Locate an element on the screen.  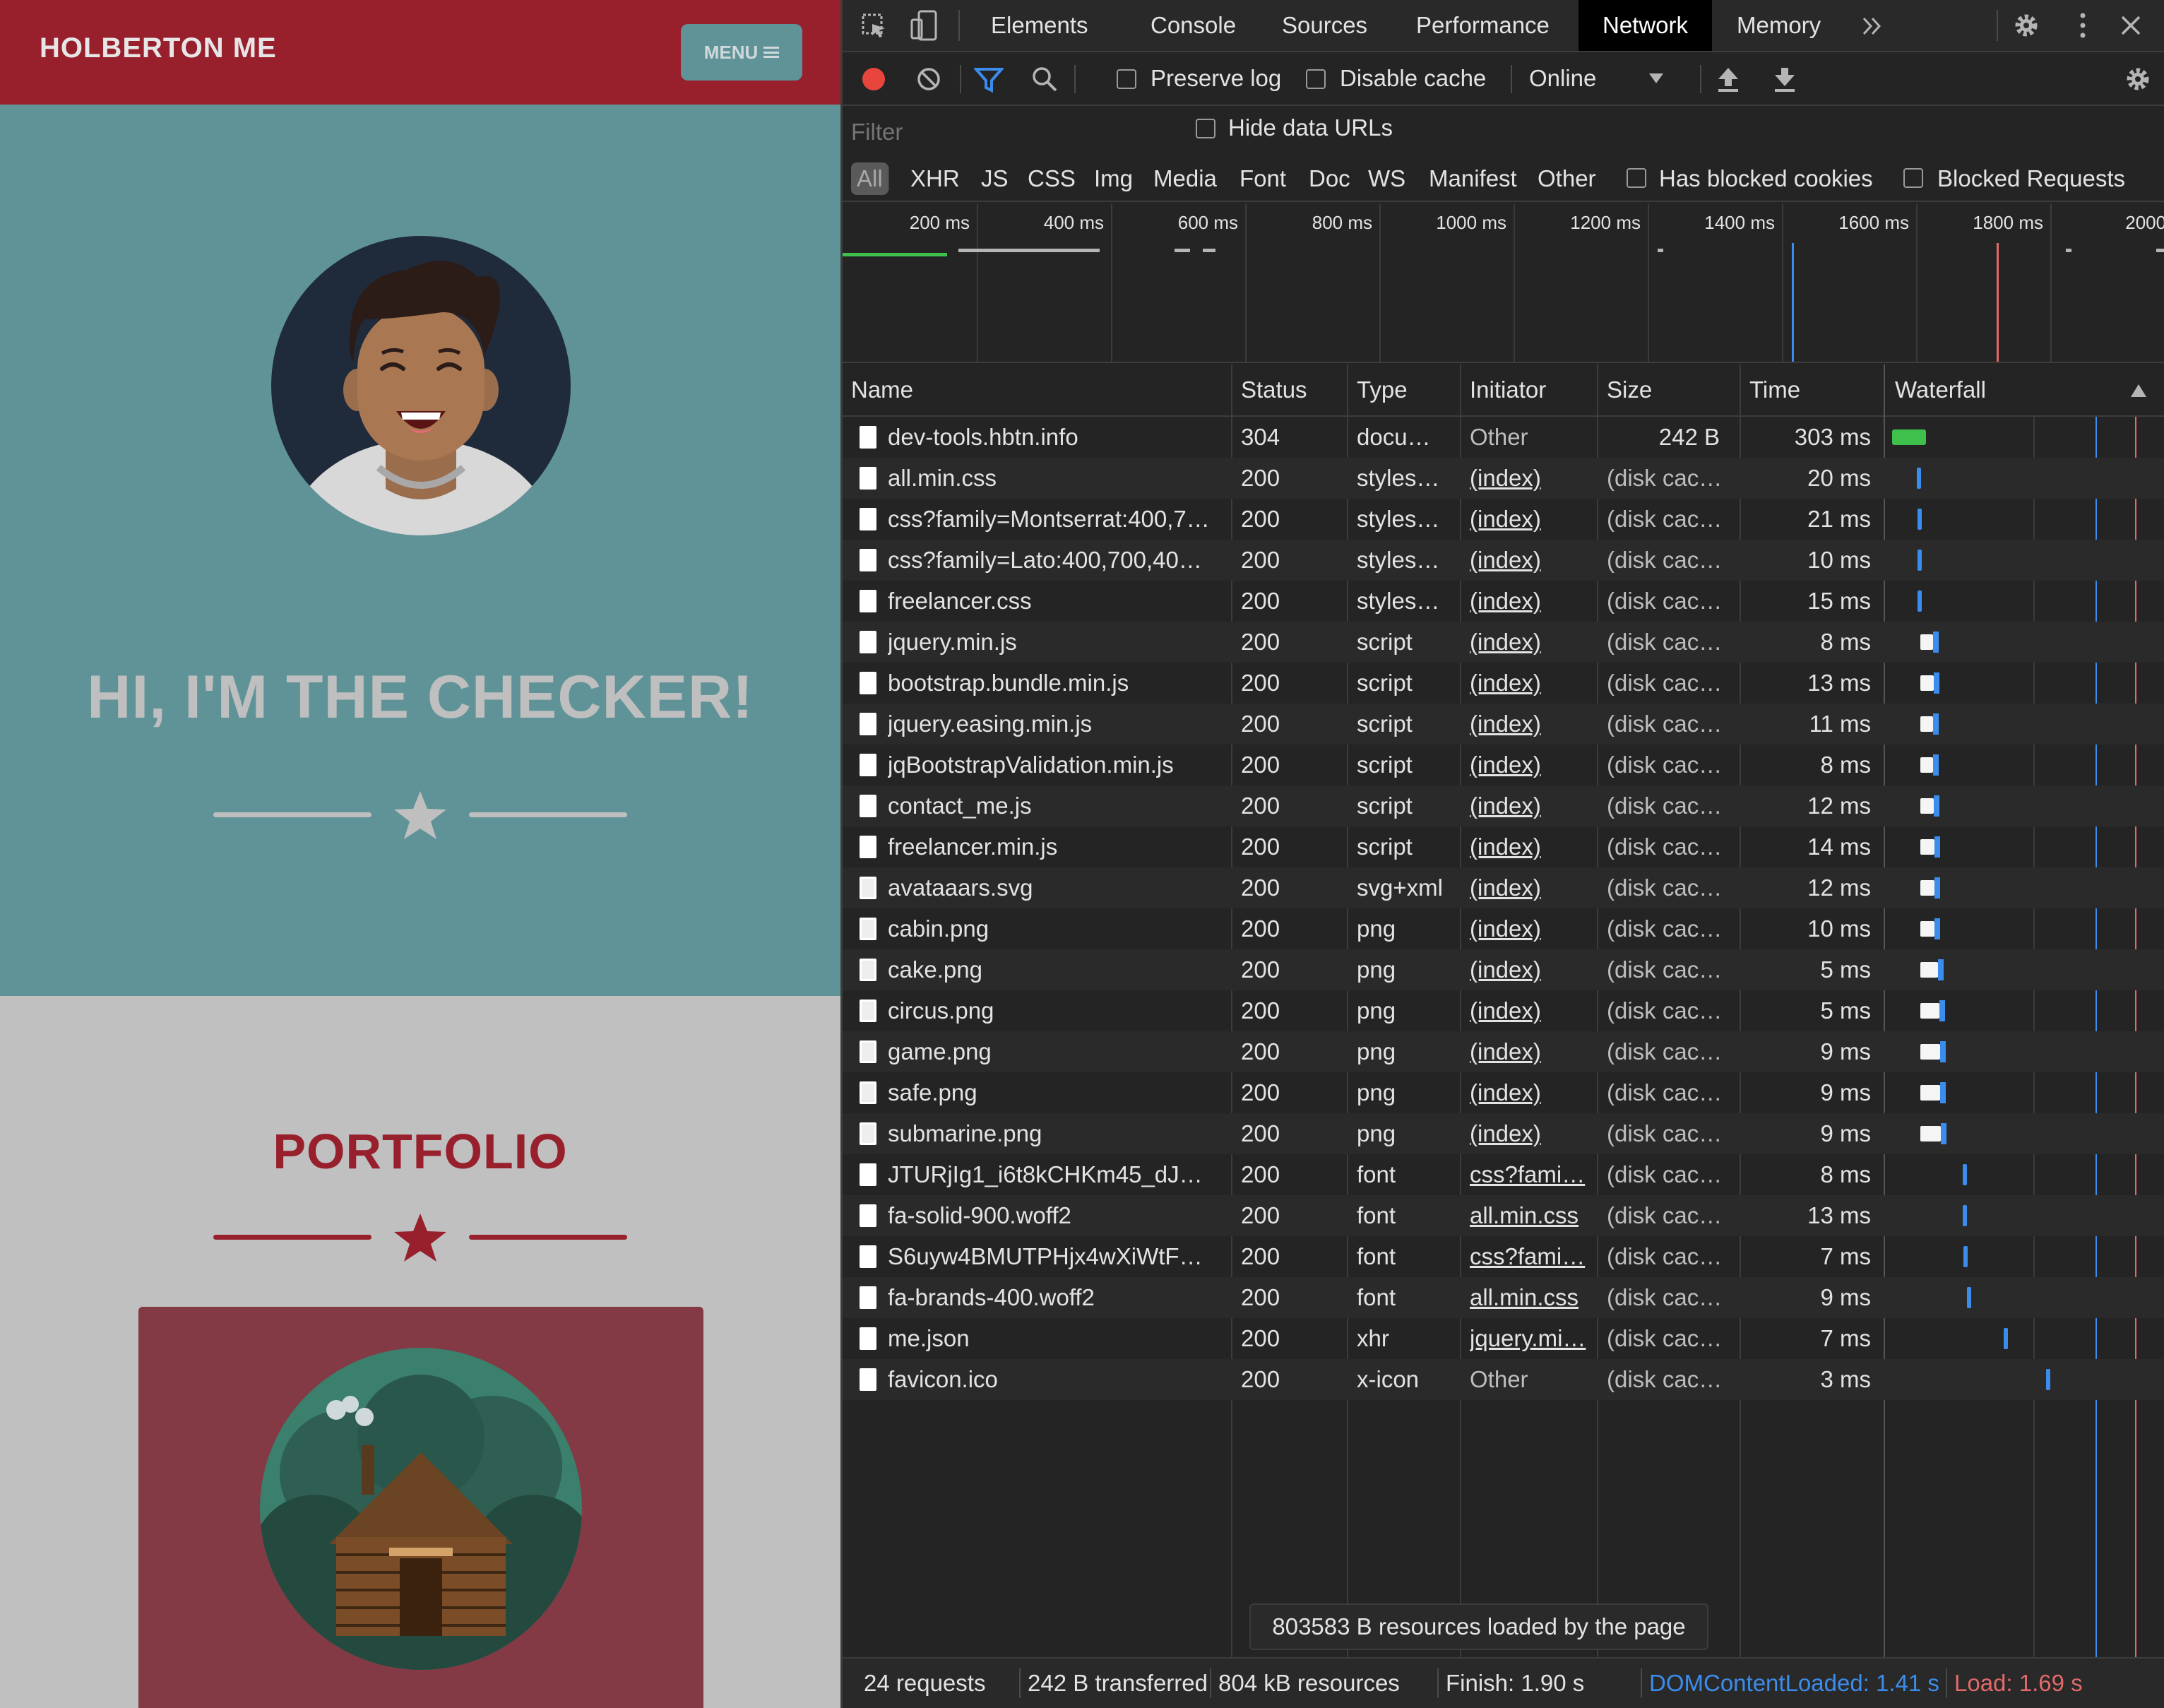
tab-elements: Elements is located at coordinates (1040, 25).